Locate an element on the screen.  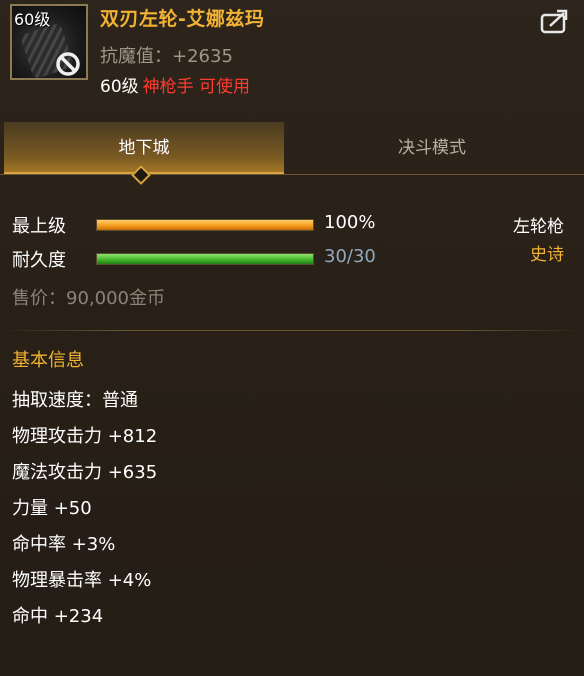
attribute-item: 物理攻击力 +812 is located at coordinates (85, 436).